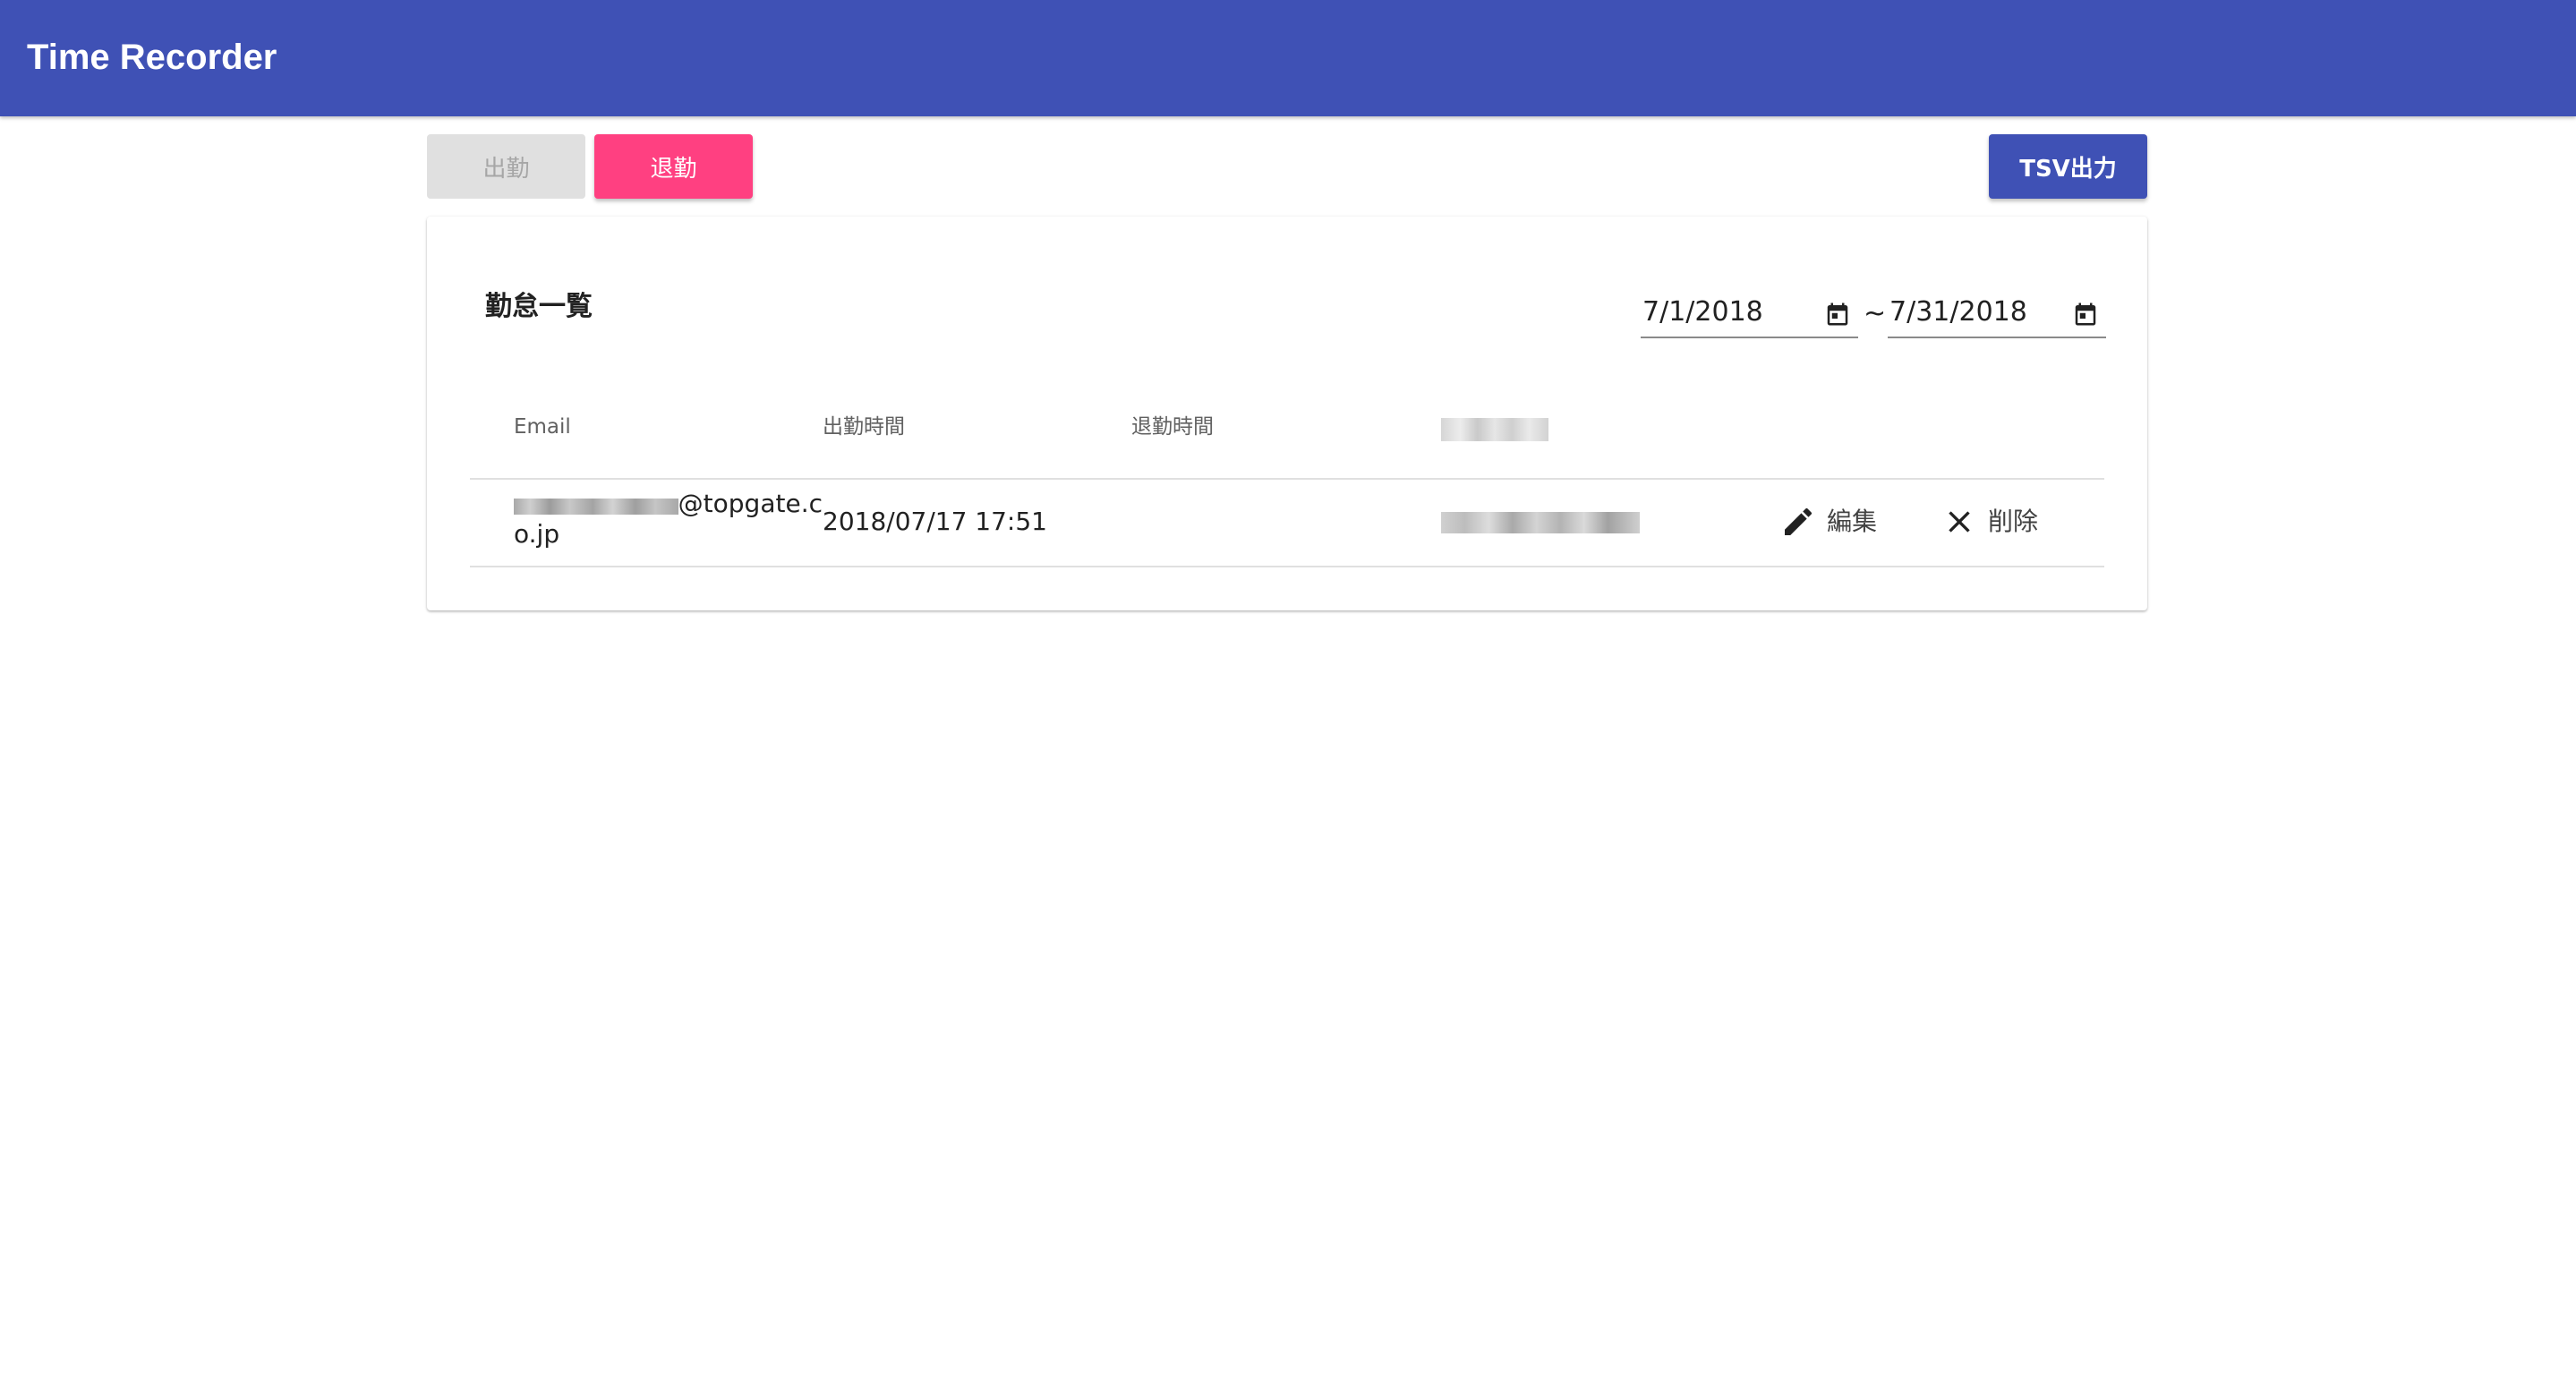 The height and width of the screenshot is (1398, 2576). What do you see at coordinates (1702, 312) in the screenshot?
I see `date-from-value: 7/1/2018` at bounding box center [1702, 312].